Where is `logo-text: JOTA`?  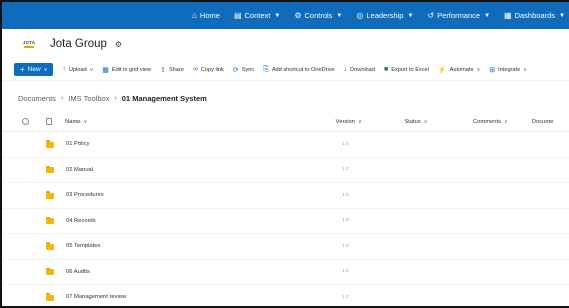
logo-text: JOTA is located at coordinates (29, 42).